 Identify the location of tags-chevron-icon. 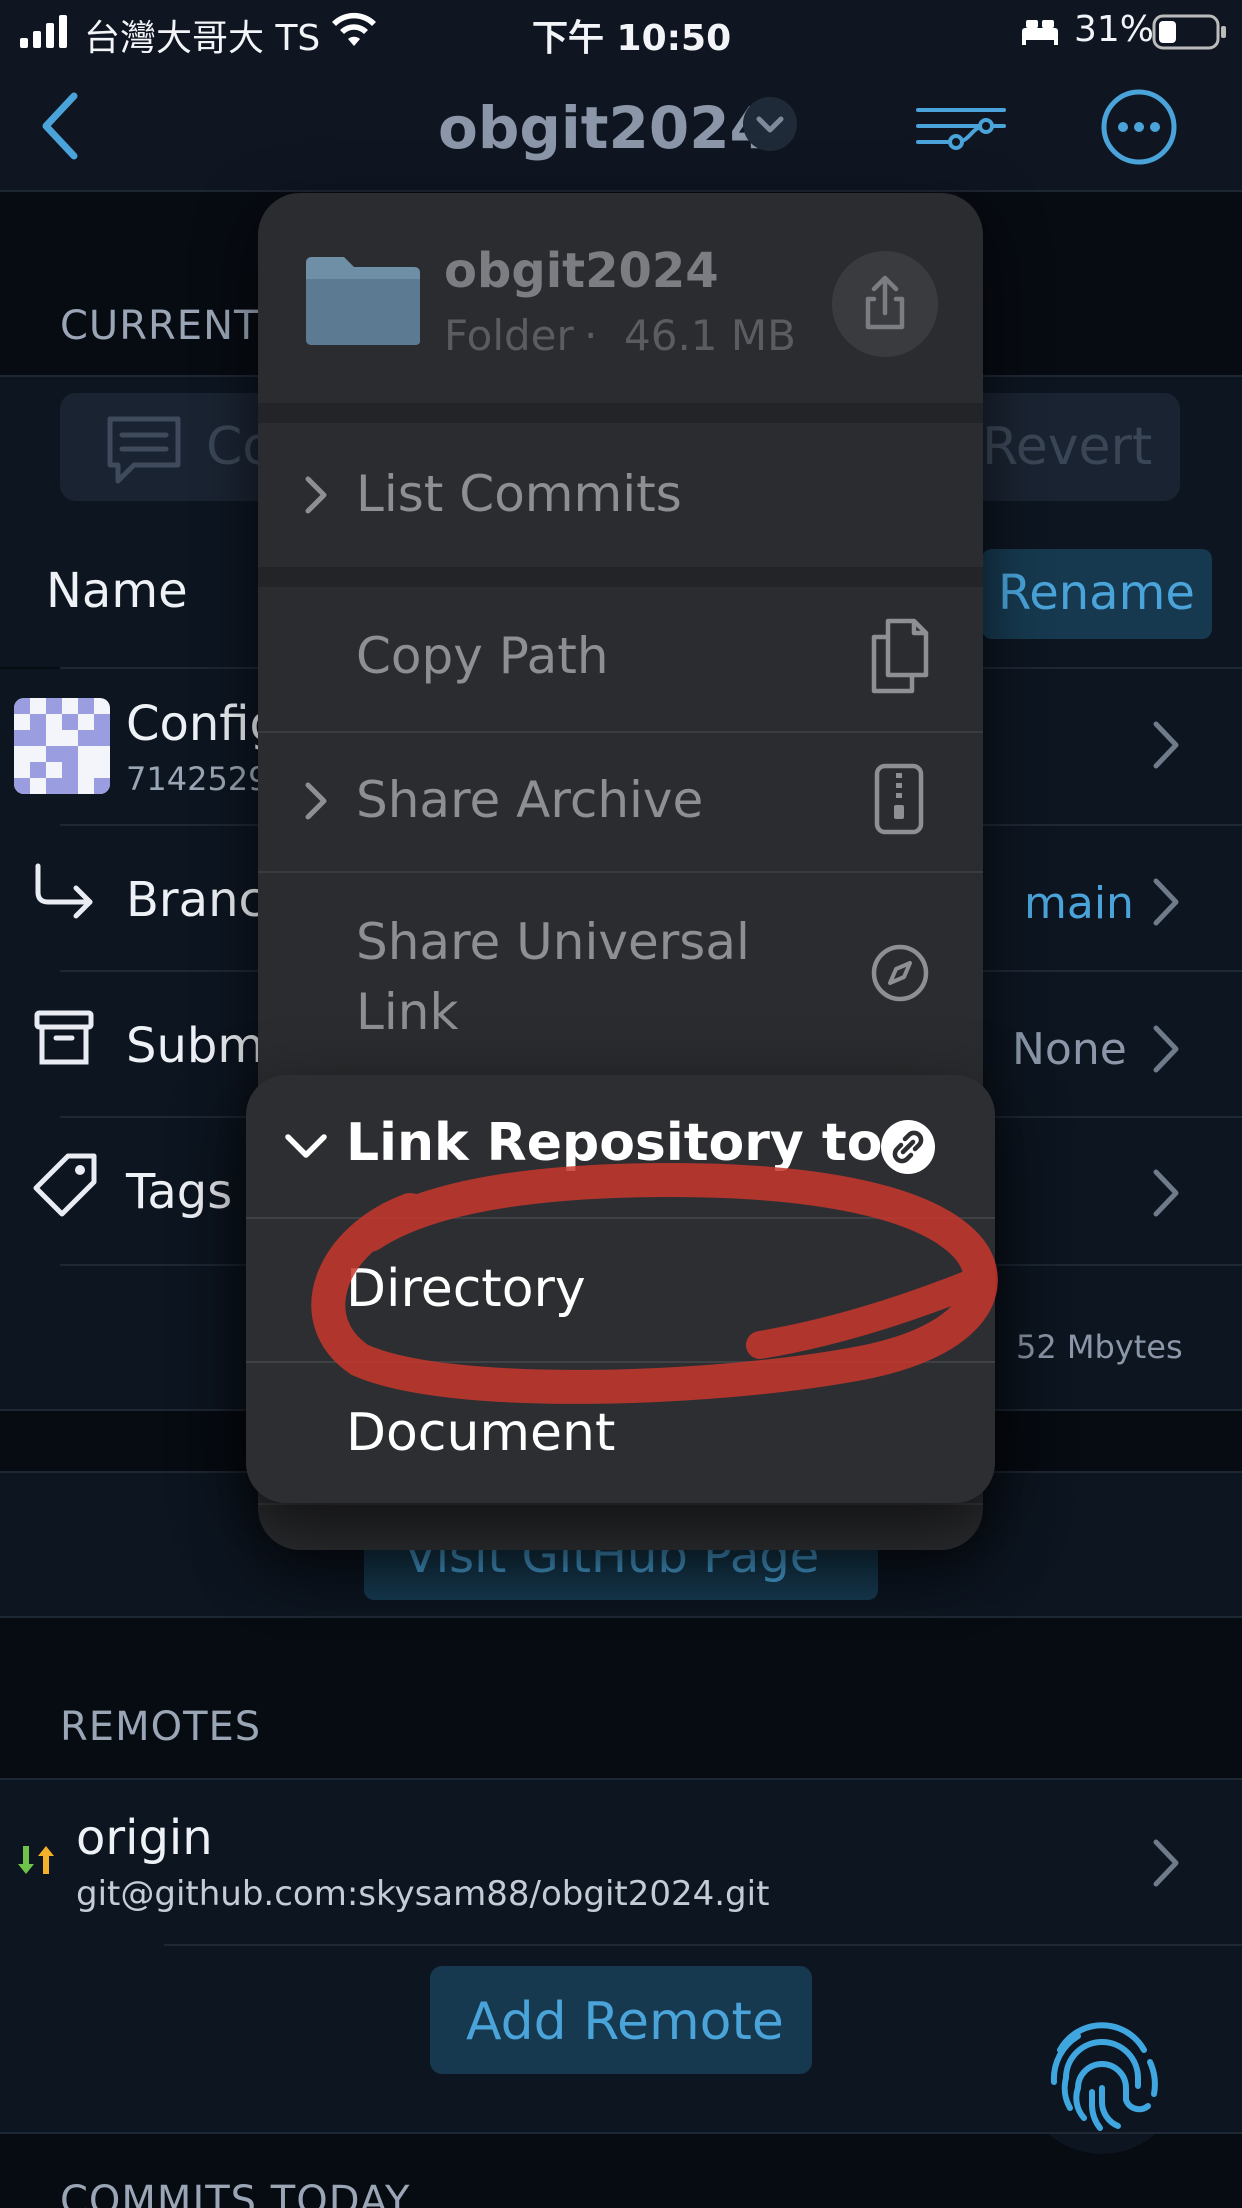
(1166, 1195).